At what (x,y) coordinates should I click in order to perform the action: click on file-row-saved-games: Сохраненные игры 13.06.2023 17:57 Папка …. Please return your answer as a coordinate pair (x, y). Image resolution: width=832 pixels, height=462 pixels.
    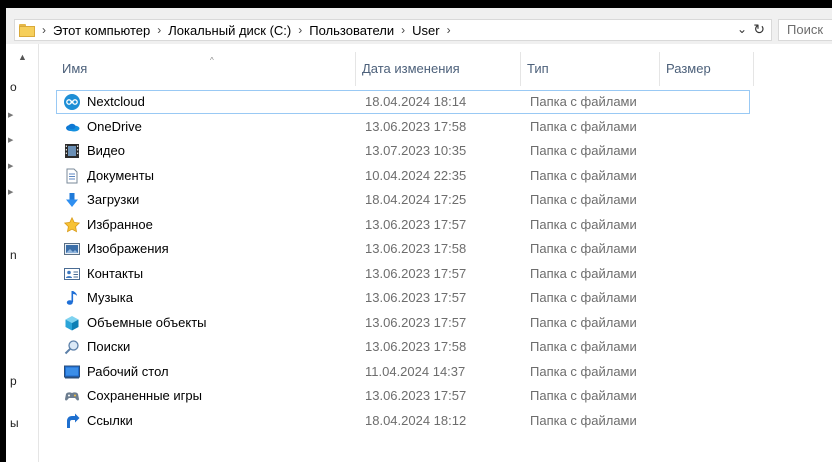
    Looking at the image, I should click on (404, 396).